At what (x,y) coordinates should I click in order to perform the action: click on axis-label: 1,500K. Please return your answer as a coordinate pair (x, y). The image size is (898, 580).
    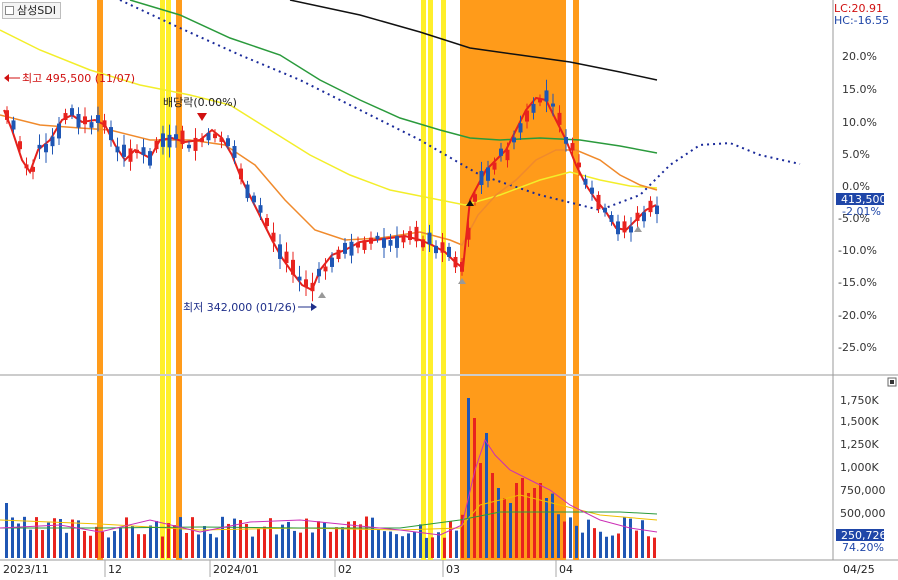
    Looking at the image, I should click on (859, 421).